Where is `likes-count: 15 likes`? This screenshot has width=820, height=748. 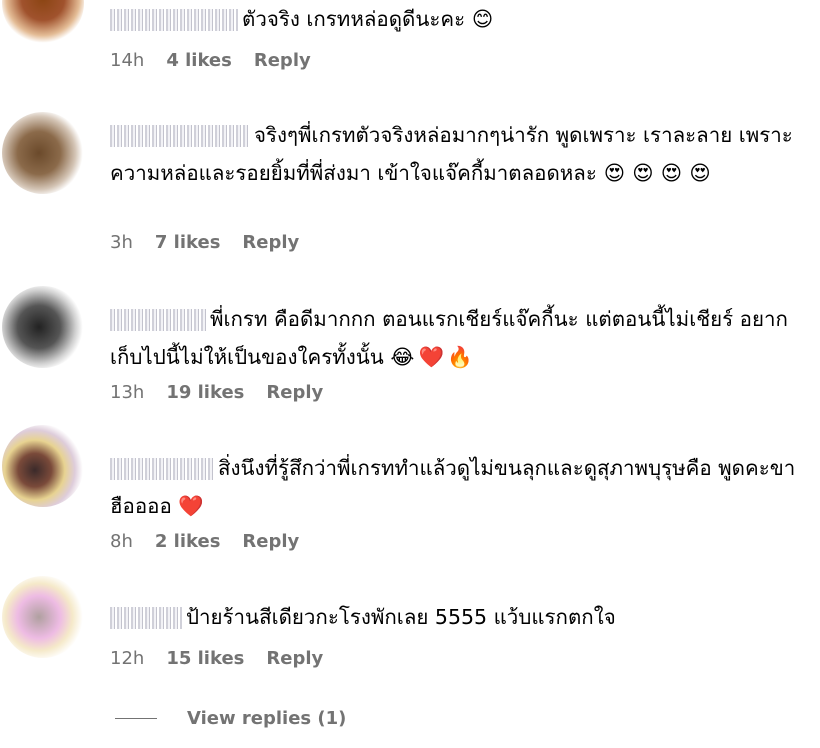
likes-count: 15 likes is located at coordinates (205, 658).